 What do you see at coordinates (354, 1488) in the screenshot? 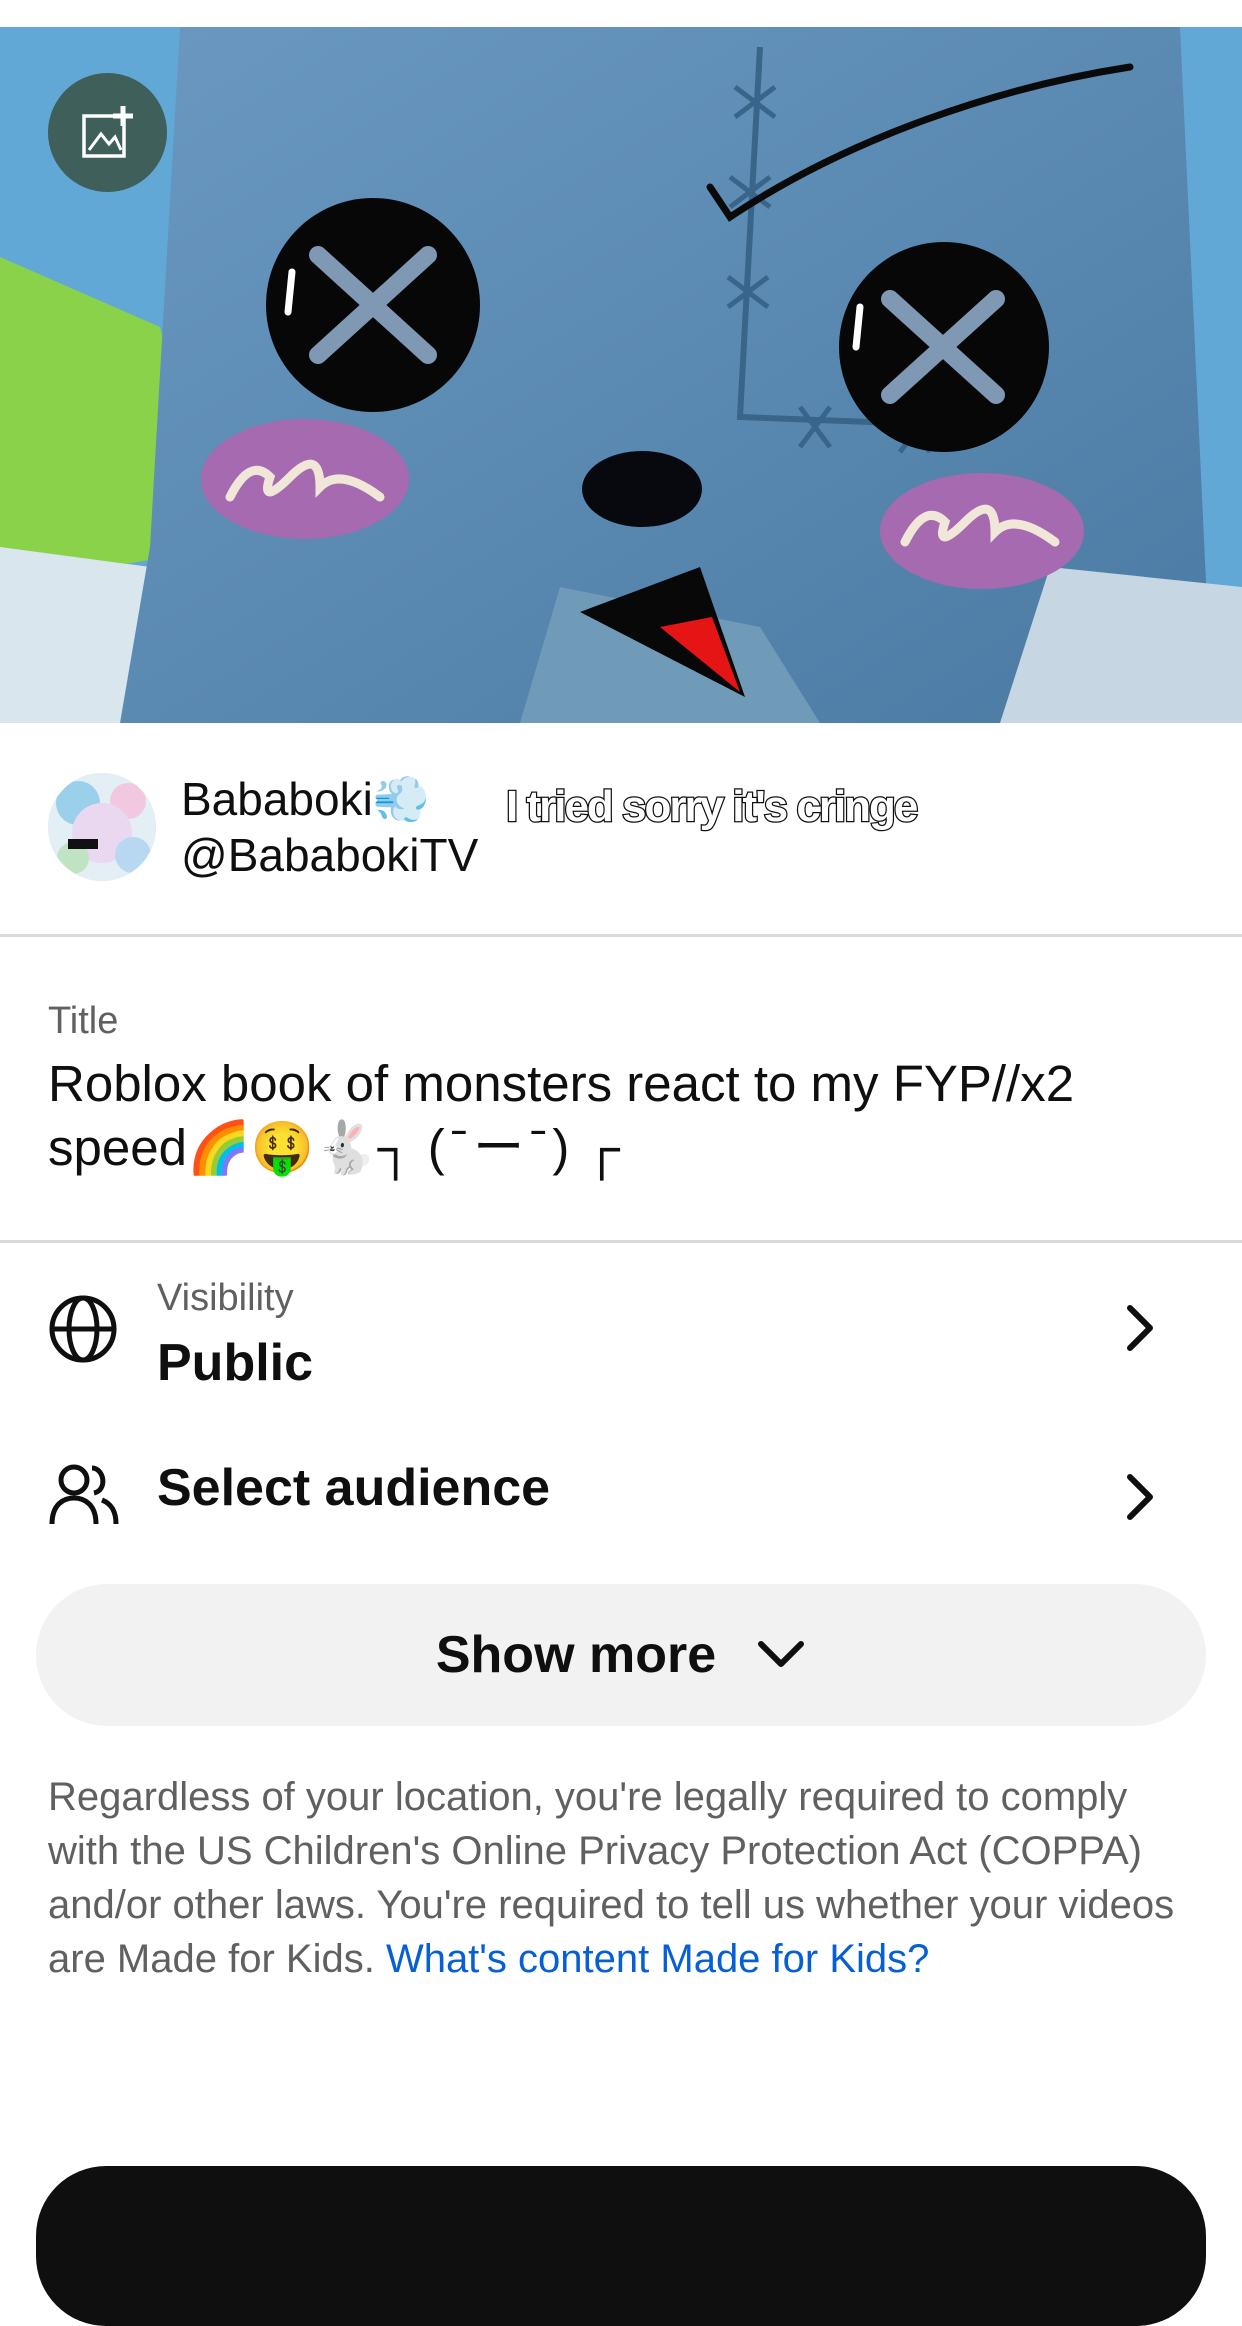
I see `select-audience-label: Select audience` at bounding box center [354, 1488].